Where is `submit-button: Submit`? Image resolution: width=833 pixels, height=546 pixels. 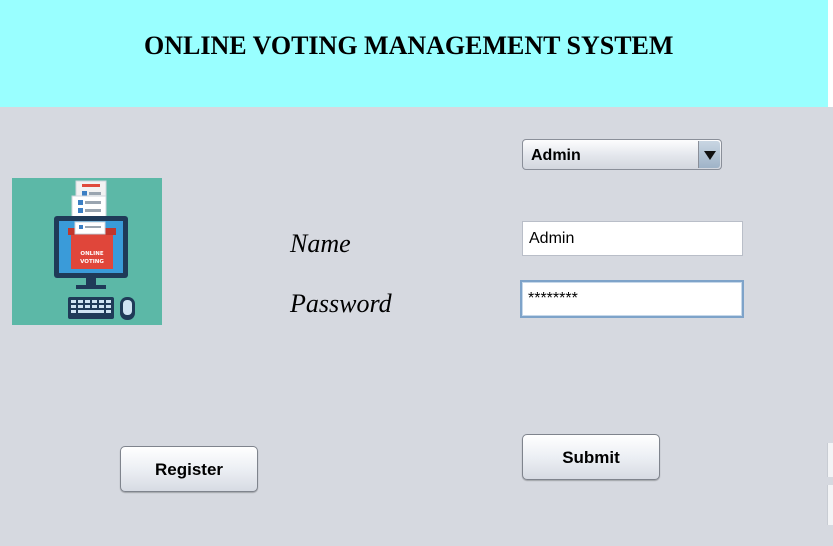
submit-button: Submit is located at coordinates (591, 457).